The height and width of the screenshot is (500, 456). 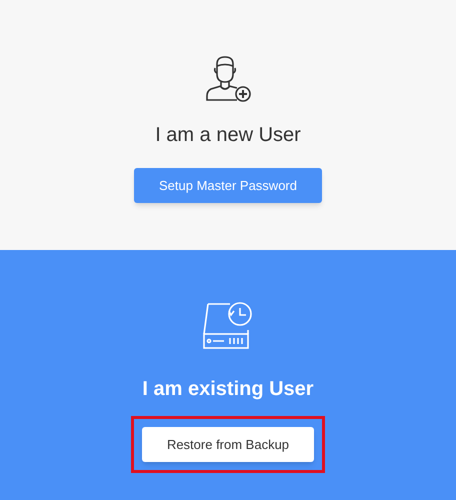 I want to click on new-user-title: I am a new User, so click(x=228, y=135).